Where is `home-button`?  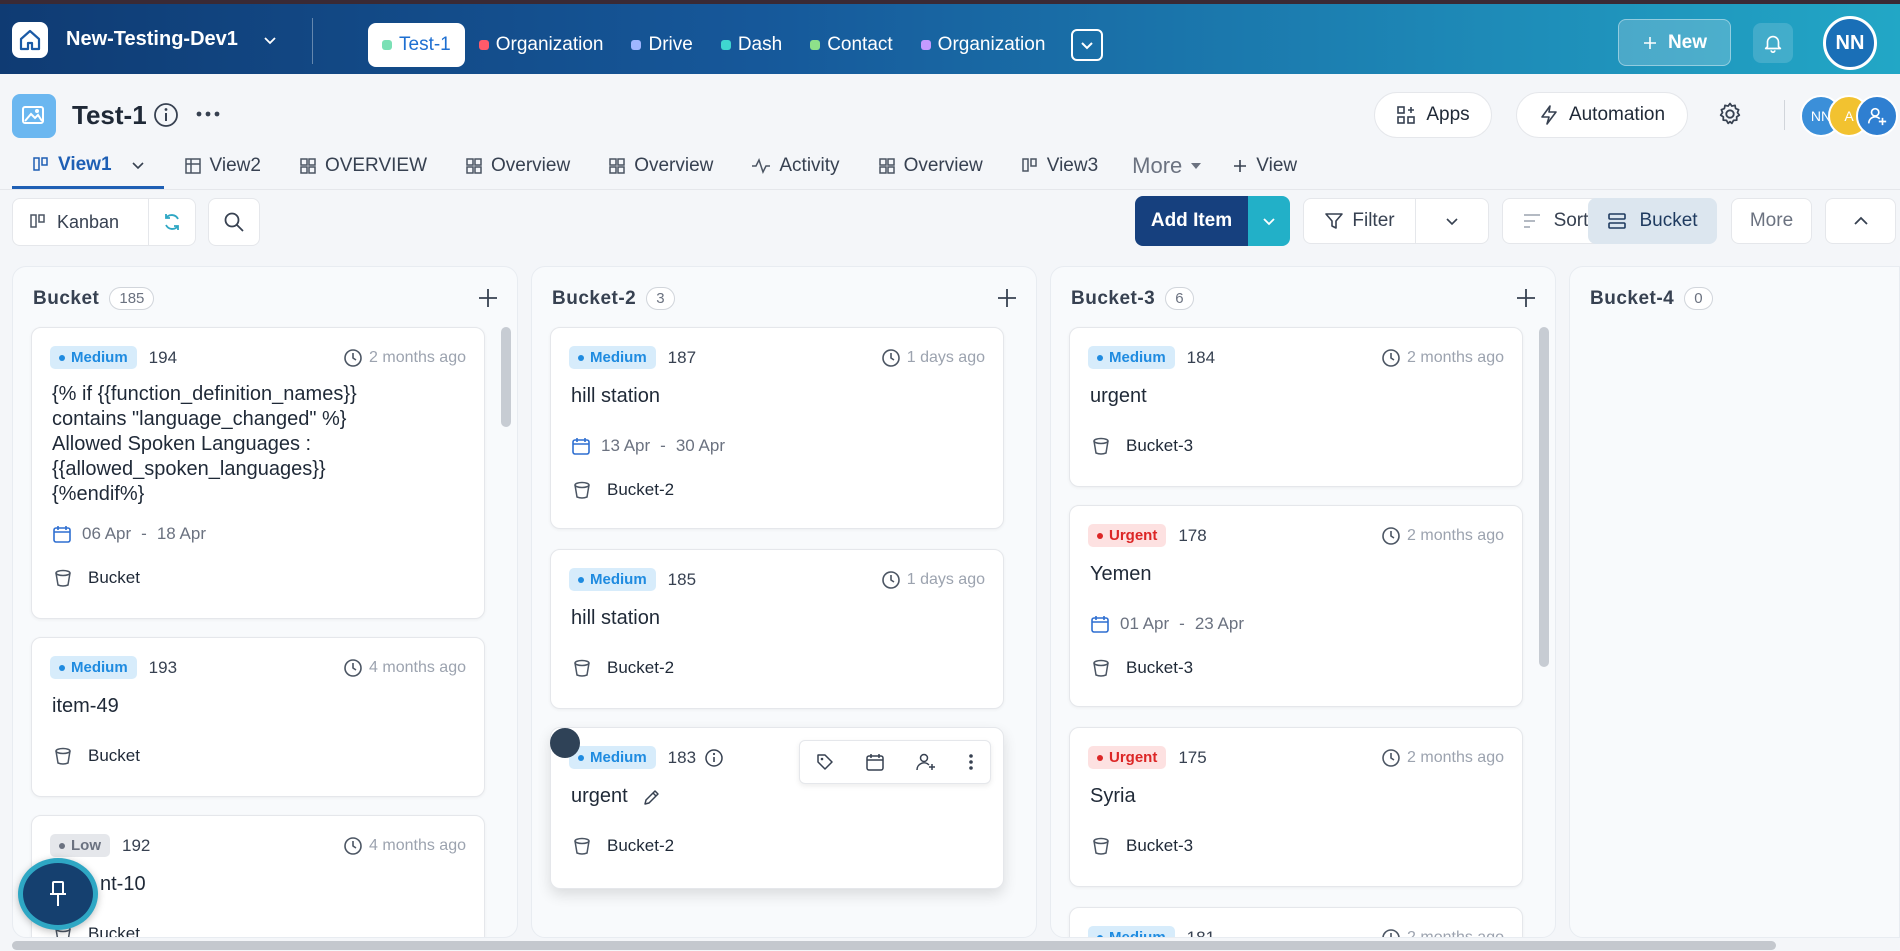 home-button is located at coordinates (30, 40).